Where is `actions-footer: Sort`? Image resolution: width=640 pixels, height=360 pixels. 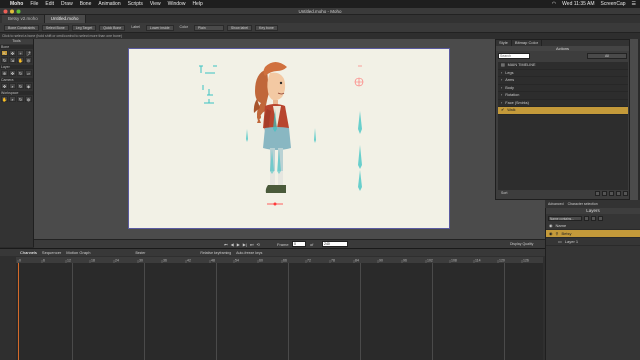
actions-footer: Sort is located at coordinates (563, 193).